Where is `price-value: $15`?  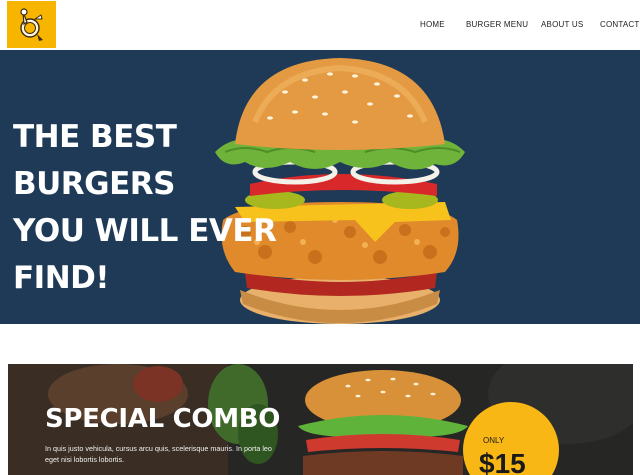
price-value: $15 is located at coordinates (502, 461).